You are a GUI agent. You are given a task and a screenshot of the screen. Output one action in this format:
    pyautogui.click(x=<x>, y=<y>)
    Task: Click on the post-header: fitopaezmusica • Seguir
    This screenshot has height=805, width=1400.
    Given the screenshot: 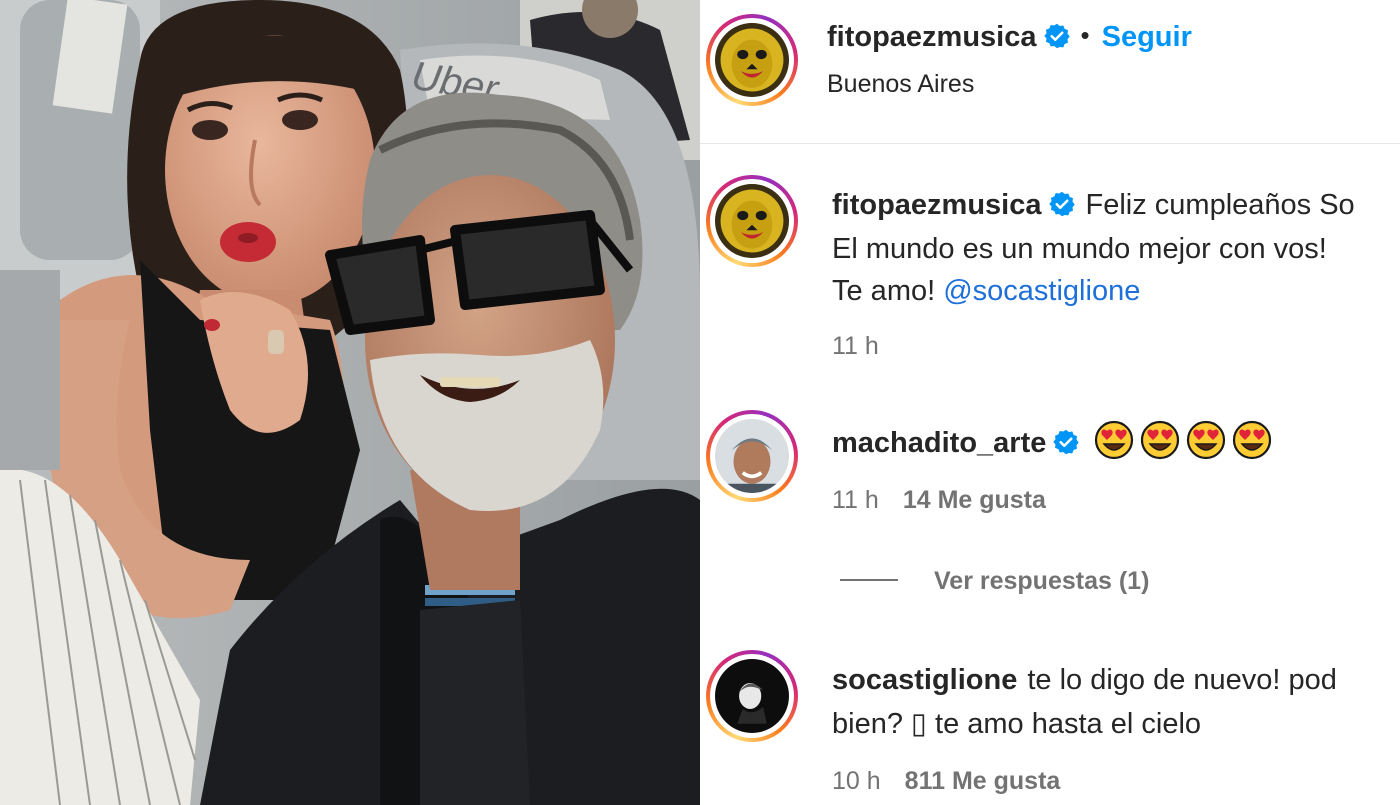 What is the action you would take?
    pyautogui.click(x=1009, y=37)
    